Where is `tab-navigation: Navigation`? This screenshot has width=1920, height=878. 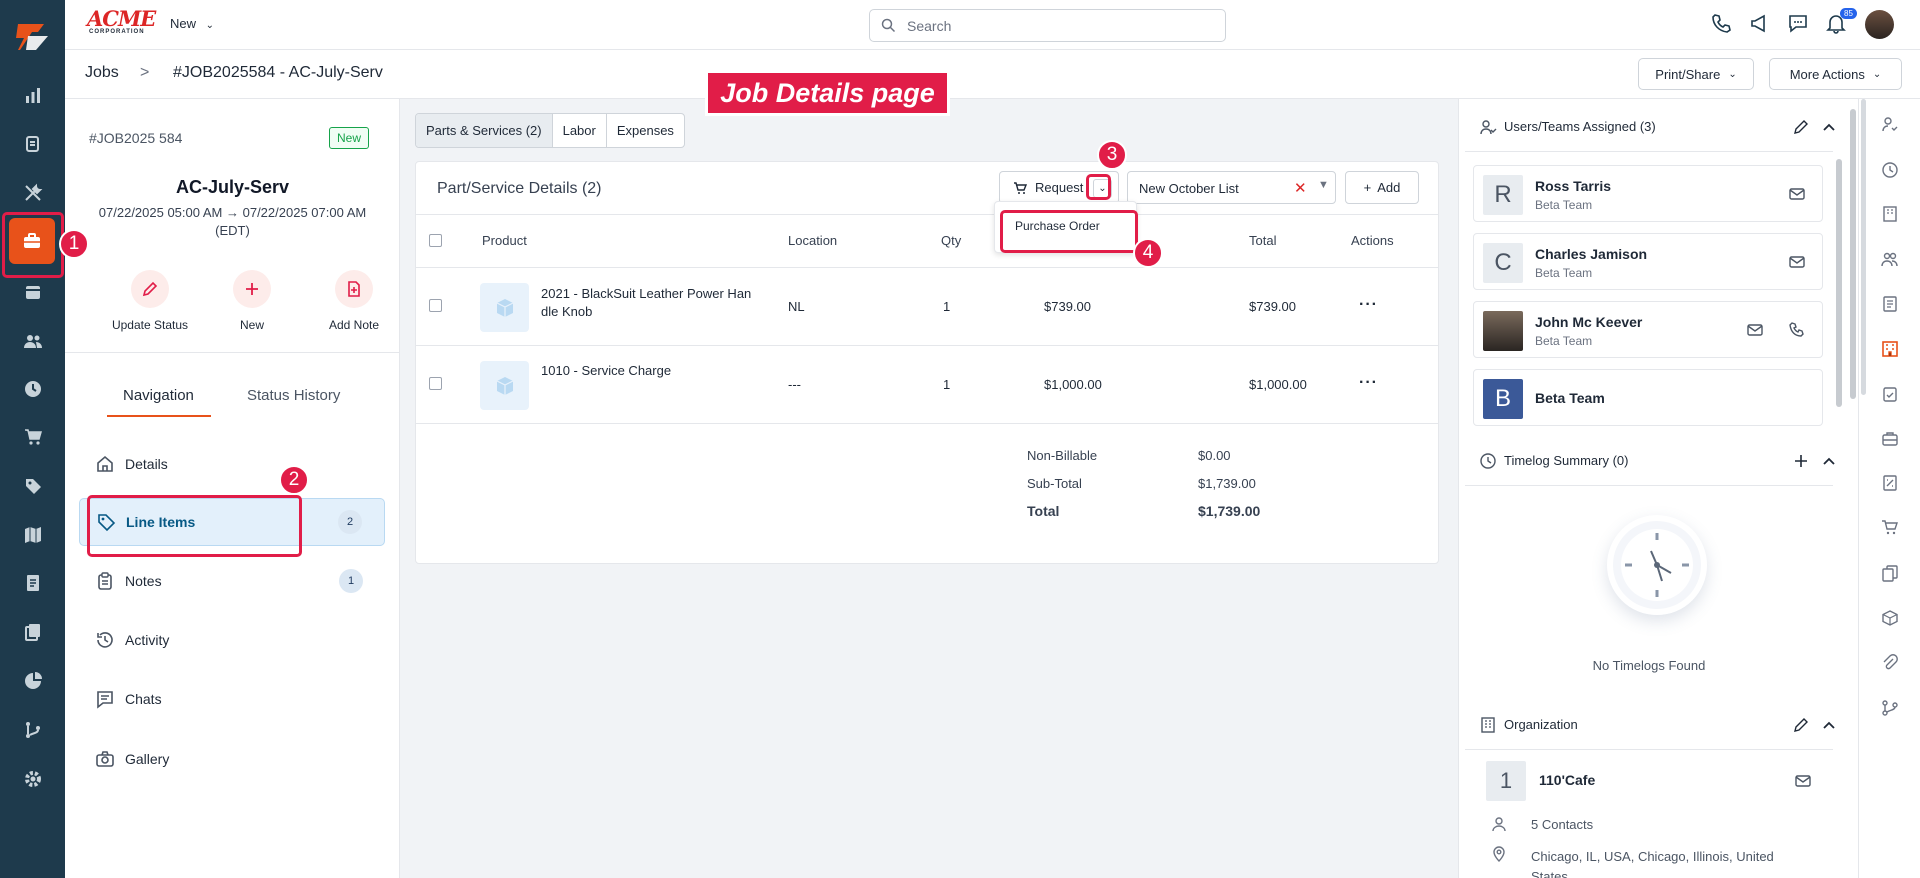 tab-navigation: Navigation is located at coordinates (158, 395).